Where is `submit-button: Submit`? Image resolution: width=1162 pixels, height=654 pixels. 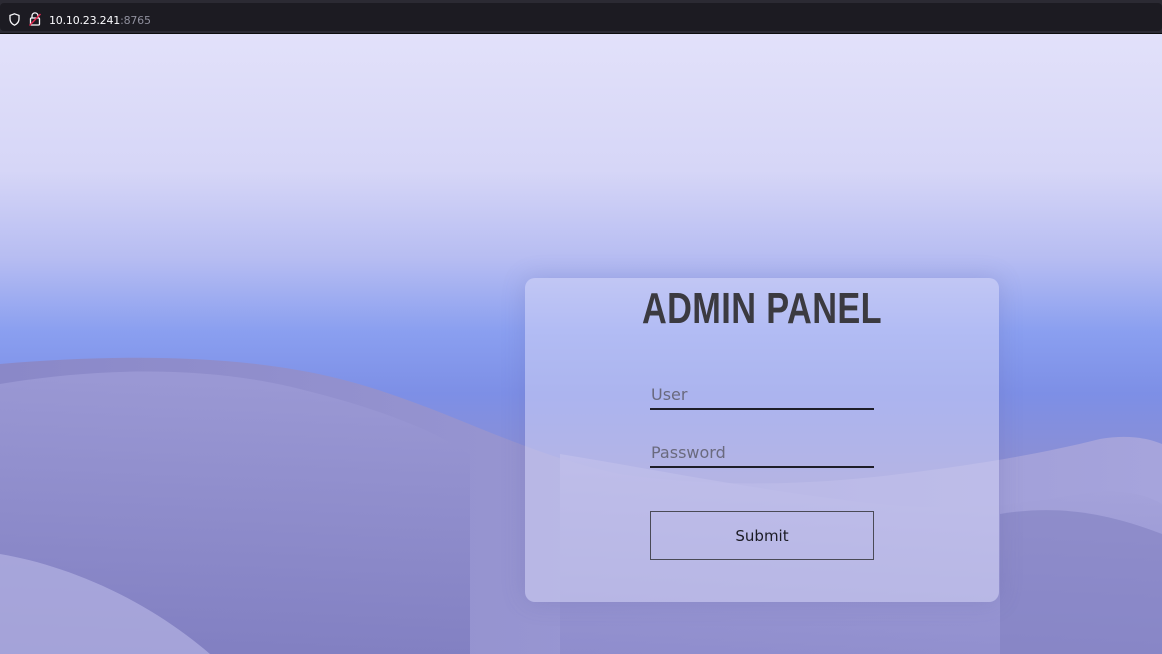 submit-button: Submit is located at coordinates (762, 535).